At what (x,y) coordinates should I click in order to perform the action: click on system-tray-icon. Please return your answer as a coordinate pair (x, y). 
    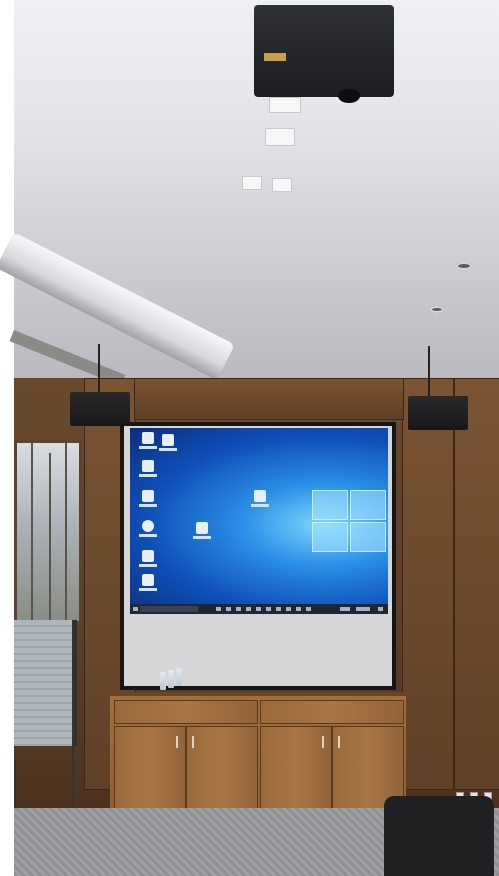
    Looking at the image, I should click on (345, 609).